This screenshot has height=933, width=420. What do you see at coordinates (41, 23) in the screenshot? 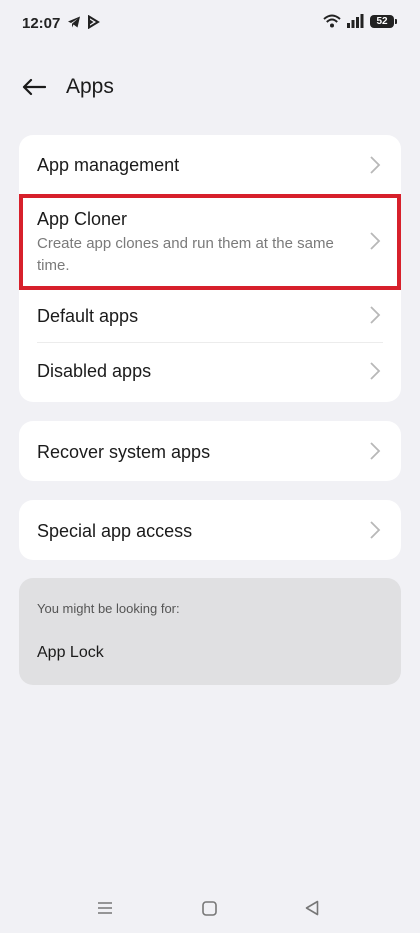
I see `status-time: 12:07` at bounding box center [41, 23].